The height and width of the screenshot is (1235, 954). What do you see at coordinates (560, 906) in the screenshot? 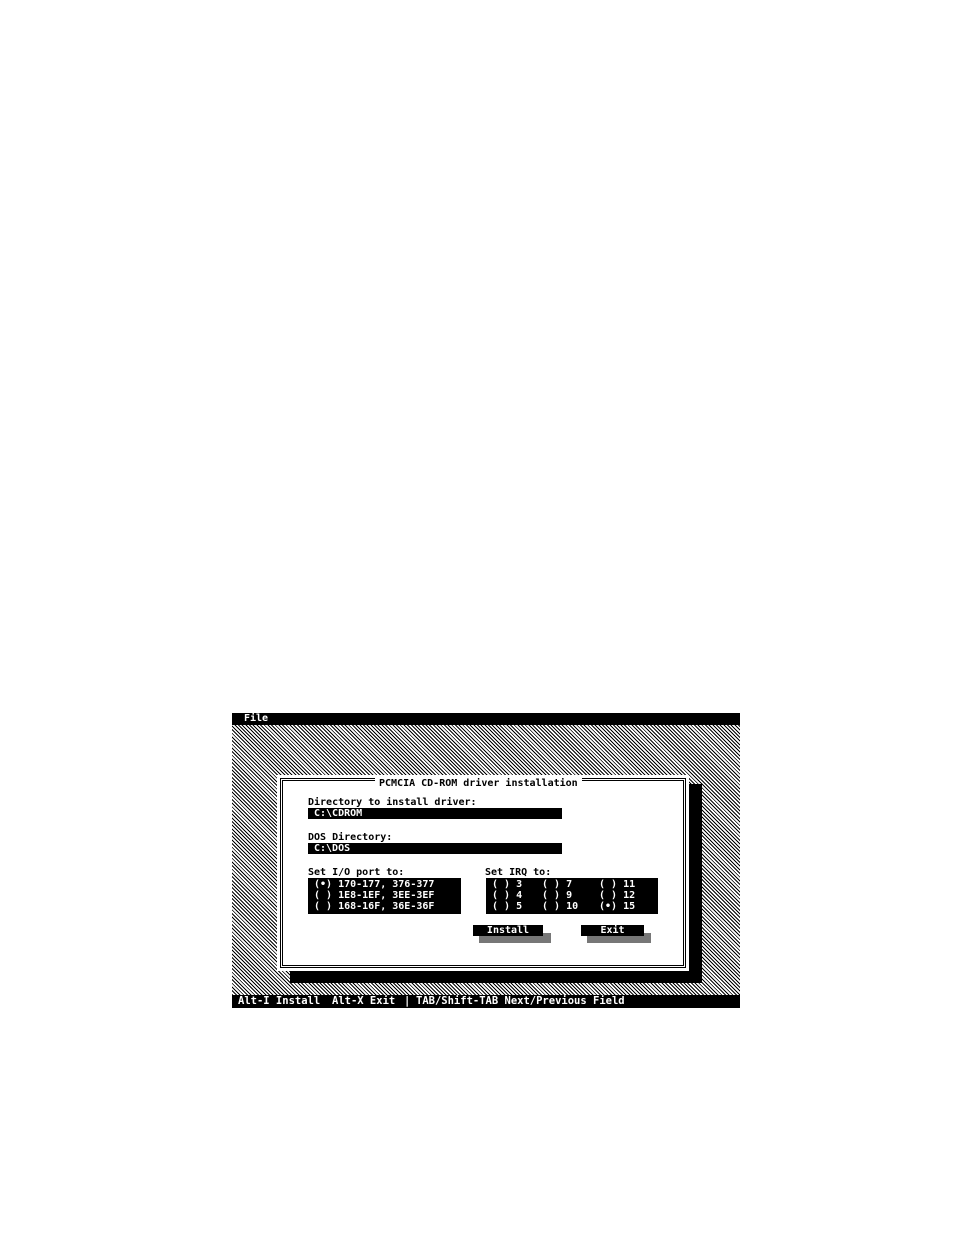
I see `irq-option-10: ( ) 10` at bounding box center [560, 906].